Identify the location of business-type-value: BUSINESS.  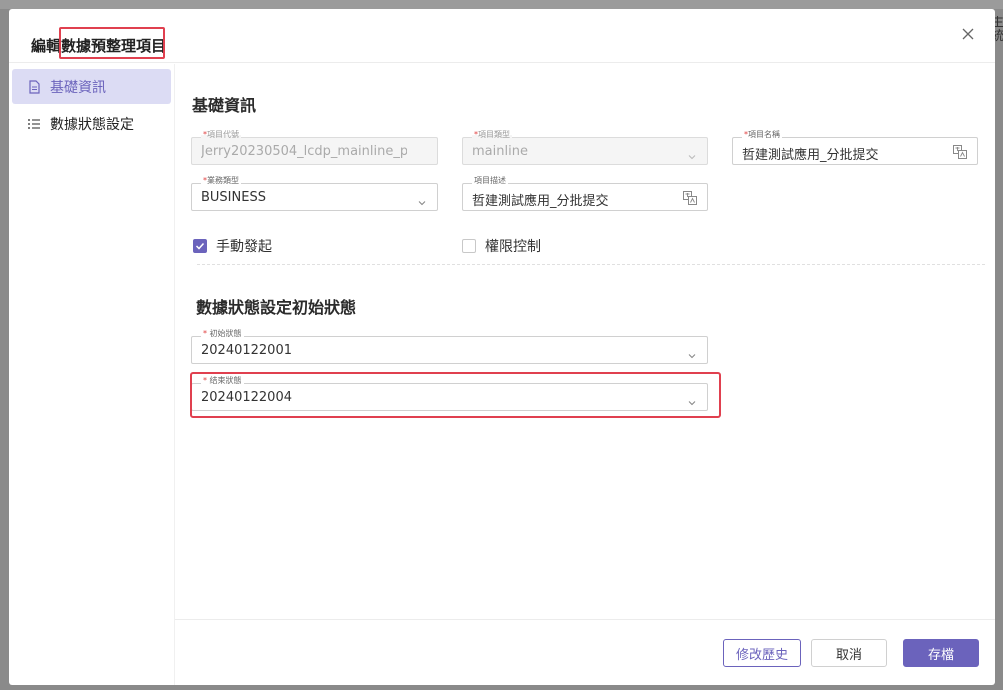
(233, 197).